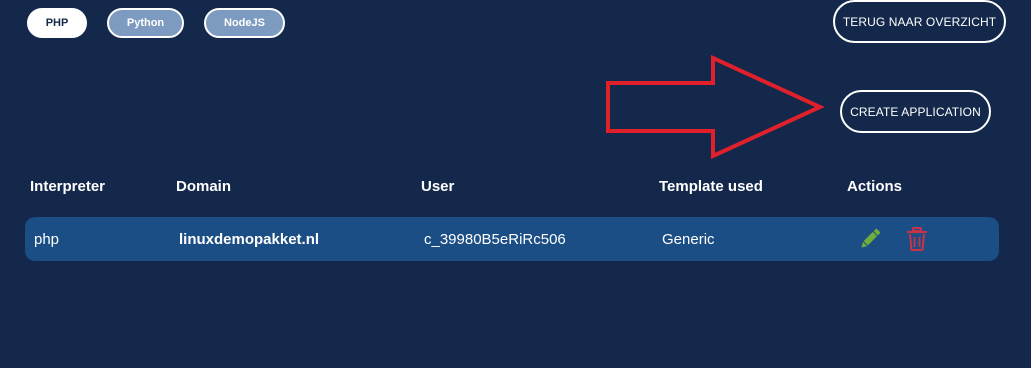 This screenshot has width=1031, height=368. Describe the element at coordinates (495, 239) in the screenshot. I see `cell-user: c_39980B5eRiRc506` at that location.